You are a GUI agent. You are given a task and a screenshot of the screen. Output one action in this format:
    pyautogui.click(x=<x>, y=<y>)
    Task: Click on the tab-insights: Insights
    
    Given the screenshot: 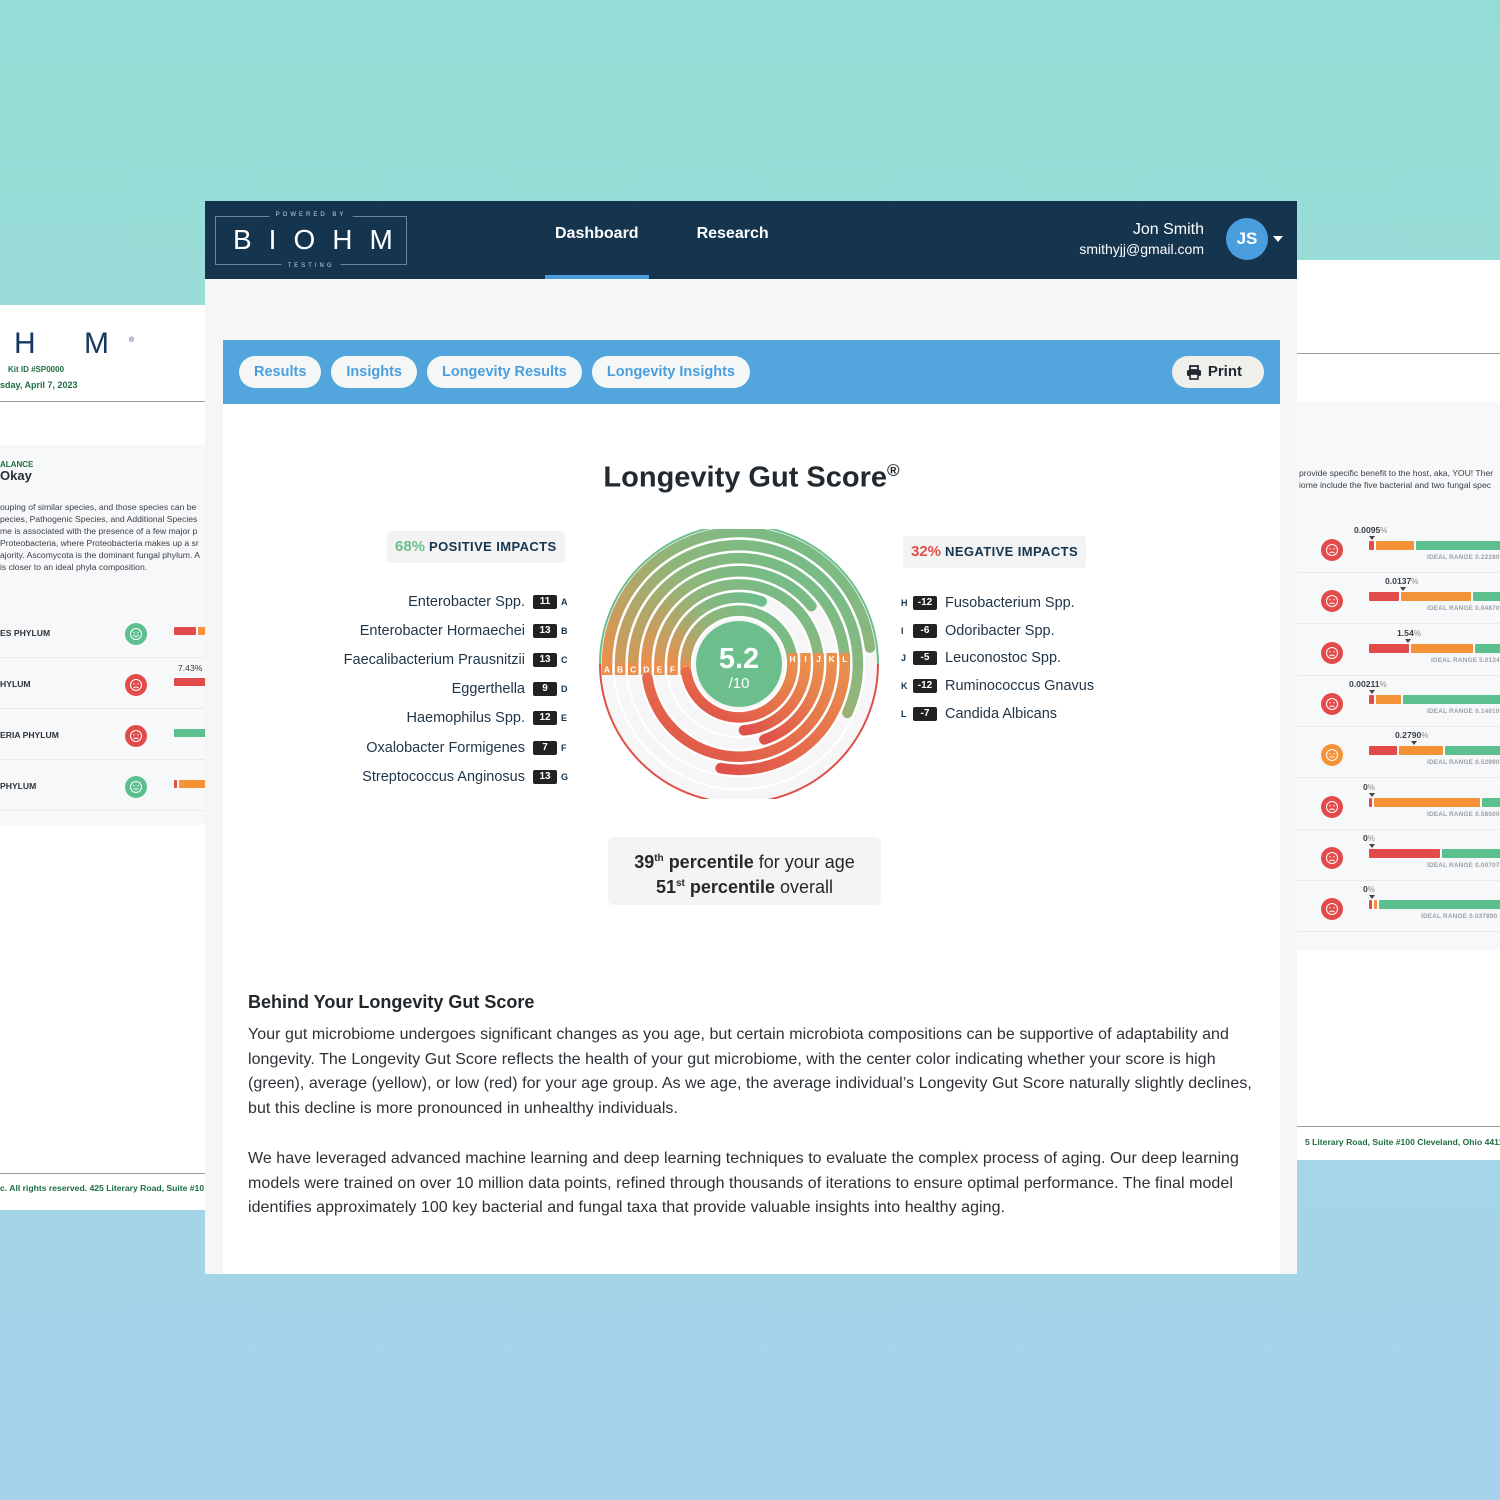 What is the action you would take?
    pyautogui.click(x=374, y=372)
    